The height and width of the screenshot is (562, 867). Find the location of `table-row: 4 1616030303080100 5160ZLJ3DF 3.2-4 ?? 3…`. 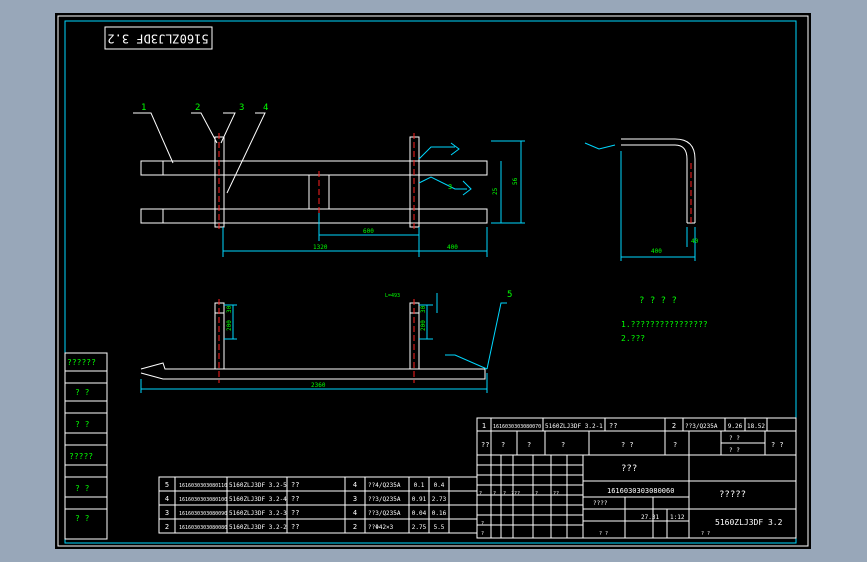

table-row: 4 1616030303080100 5160ZLJ3DF 3.2-4 ?? 3… is located at coordinates (306, 499).